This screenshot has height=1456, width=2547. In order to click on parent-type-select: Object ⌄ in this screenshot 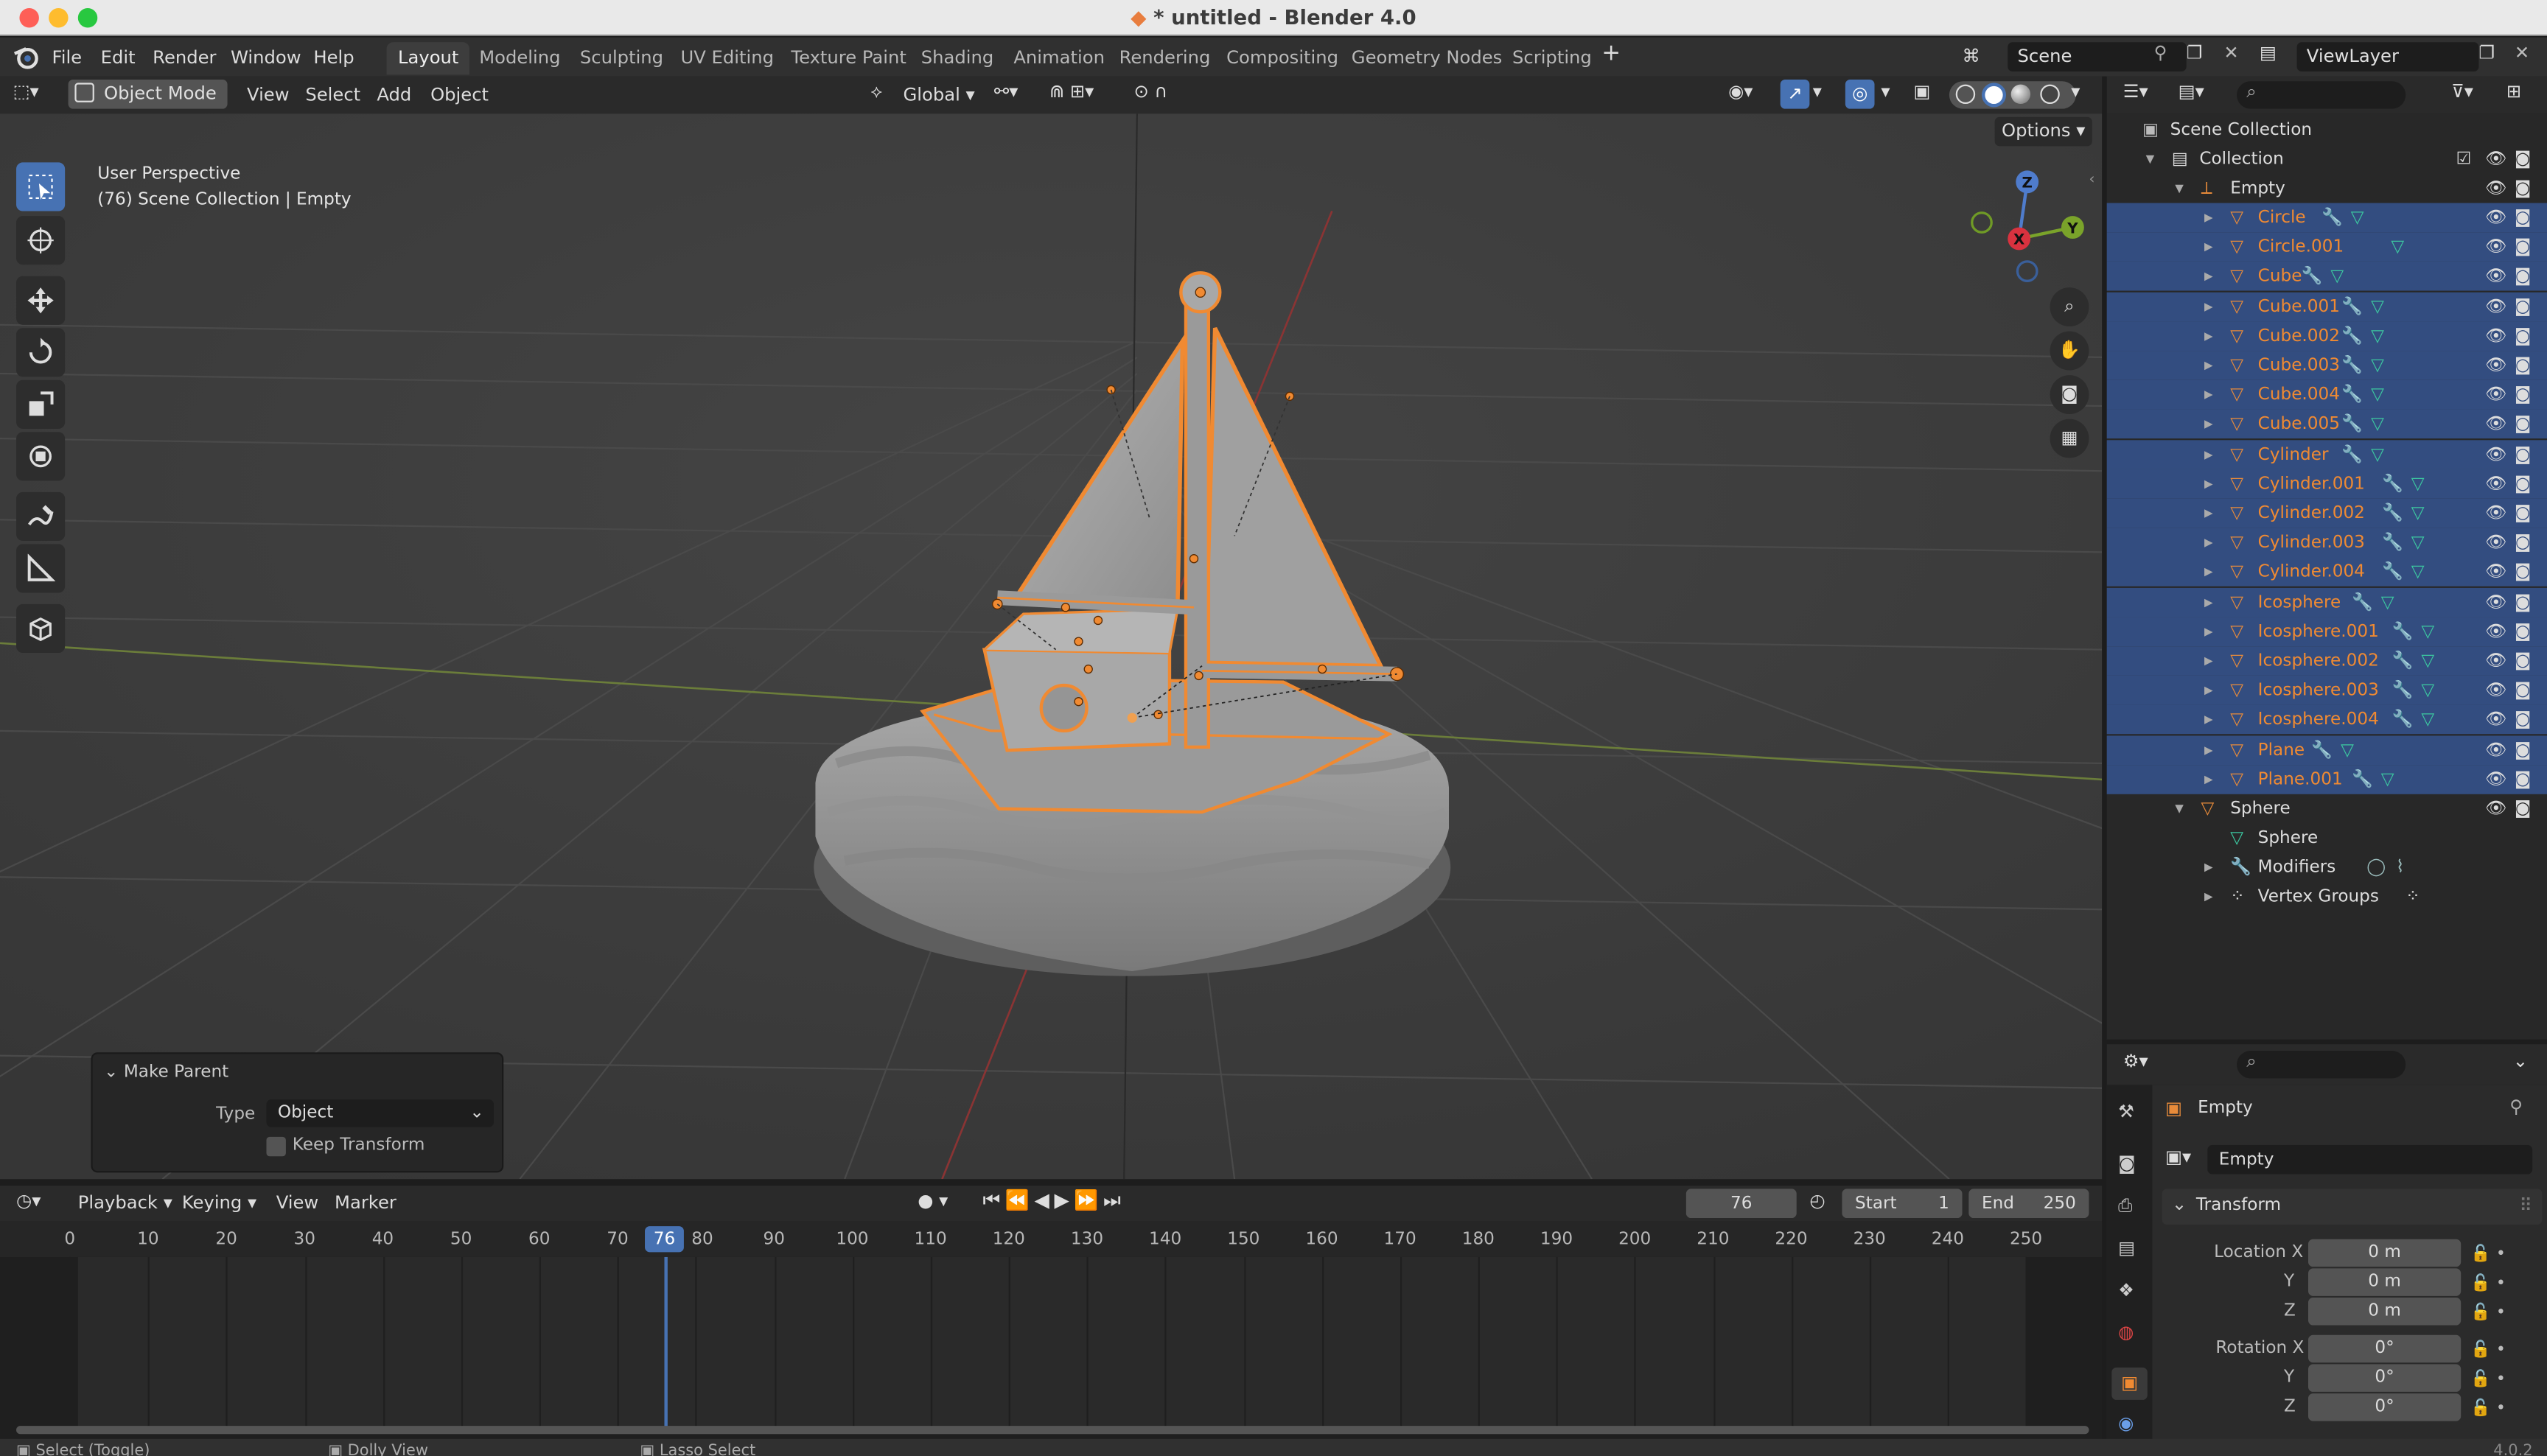, I will do `click(380, 1113)`.